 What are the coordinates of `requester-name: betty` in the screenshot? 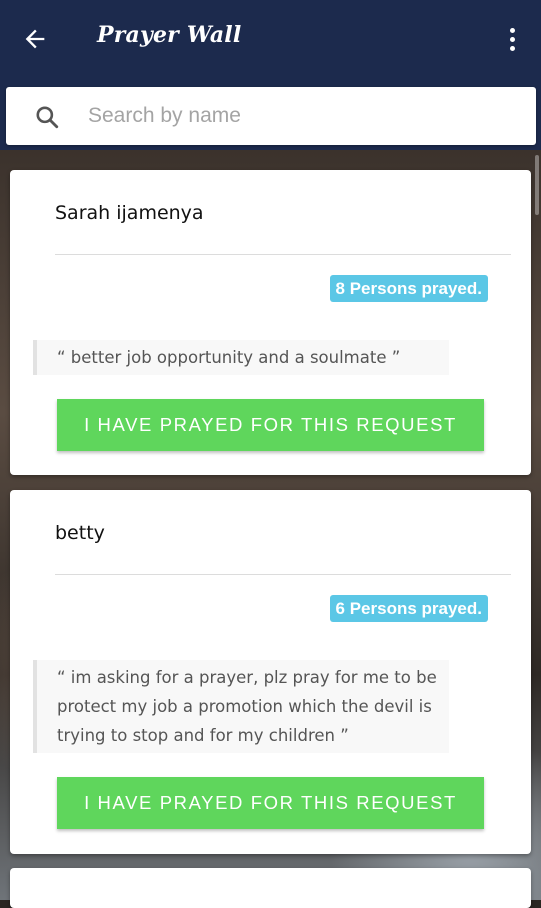 It's located at (80, 533).